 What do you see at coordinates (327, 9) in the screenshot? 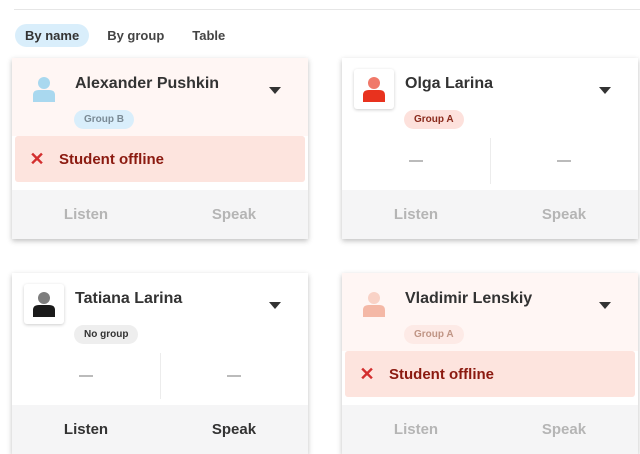
I see `top-divider` at bounding box center [327, 9].